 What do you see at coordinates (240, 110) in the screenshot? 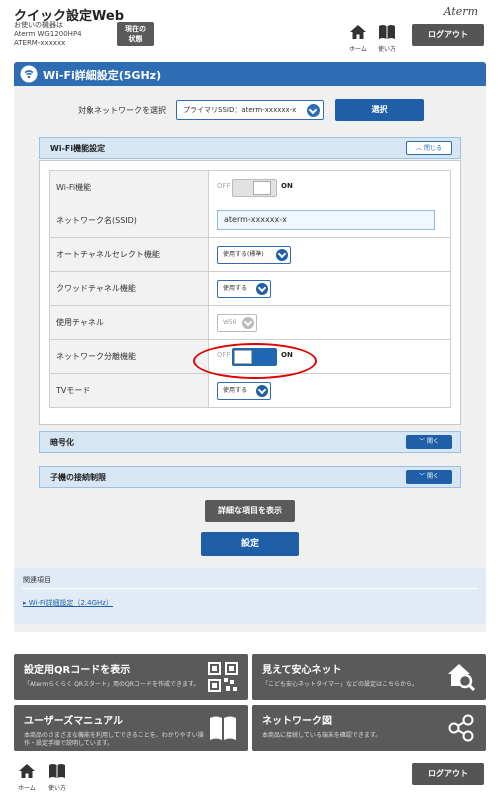
I see `target-network-value: プライマリSSID：aterm-xxxxxx-x` at bounding box center [240, 110].